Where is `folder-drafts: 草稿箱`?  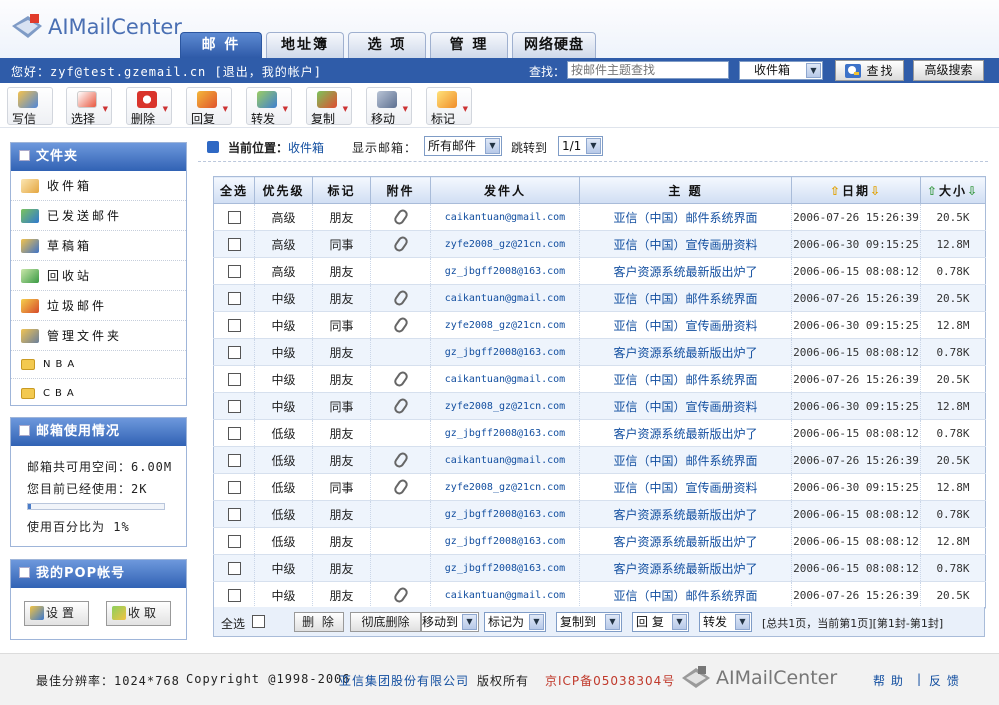 folder-drafts: 草稿箱 is located at coordinates (98, 246).